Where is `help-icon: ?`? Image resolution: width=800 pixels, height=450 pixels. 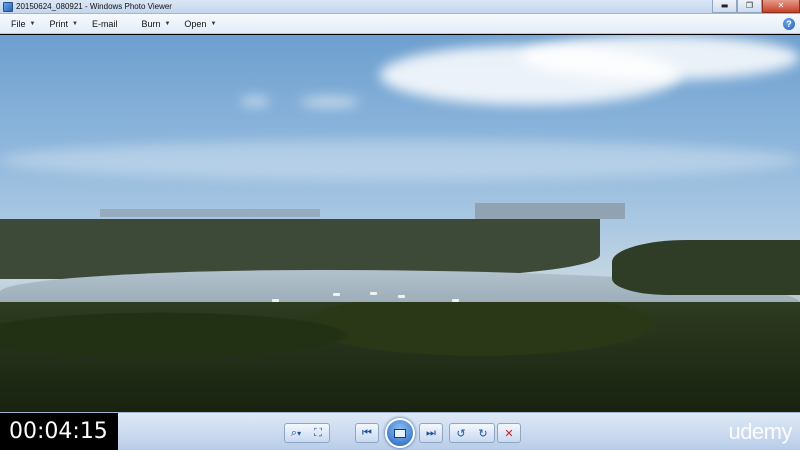 help-icon: ? is located at coordinates (789, 24).